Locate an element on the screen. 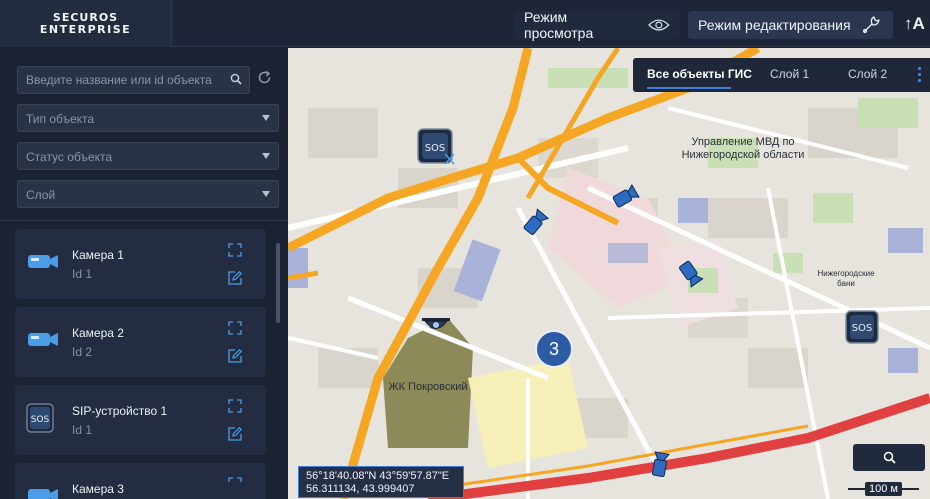 The height and width of the screenshot is (499, 930). more-icon is located at coordinates (920, 76).